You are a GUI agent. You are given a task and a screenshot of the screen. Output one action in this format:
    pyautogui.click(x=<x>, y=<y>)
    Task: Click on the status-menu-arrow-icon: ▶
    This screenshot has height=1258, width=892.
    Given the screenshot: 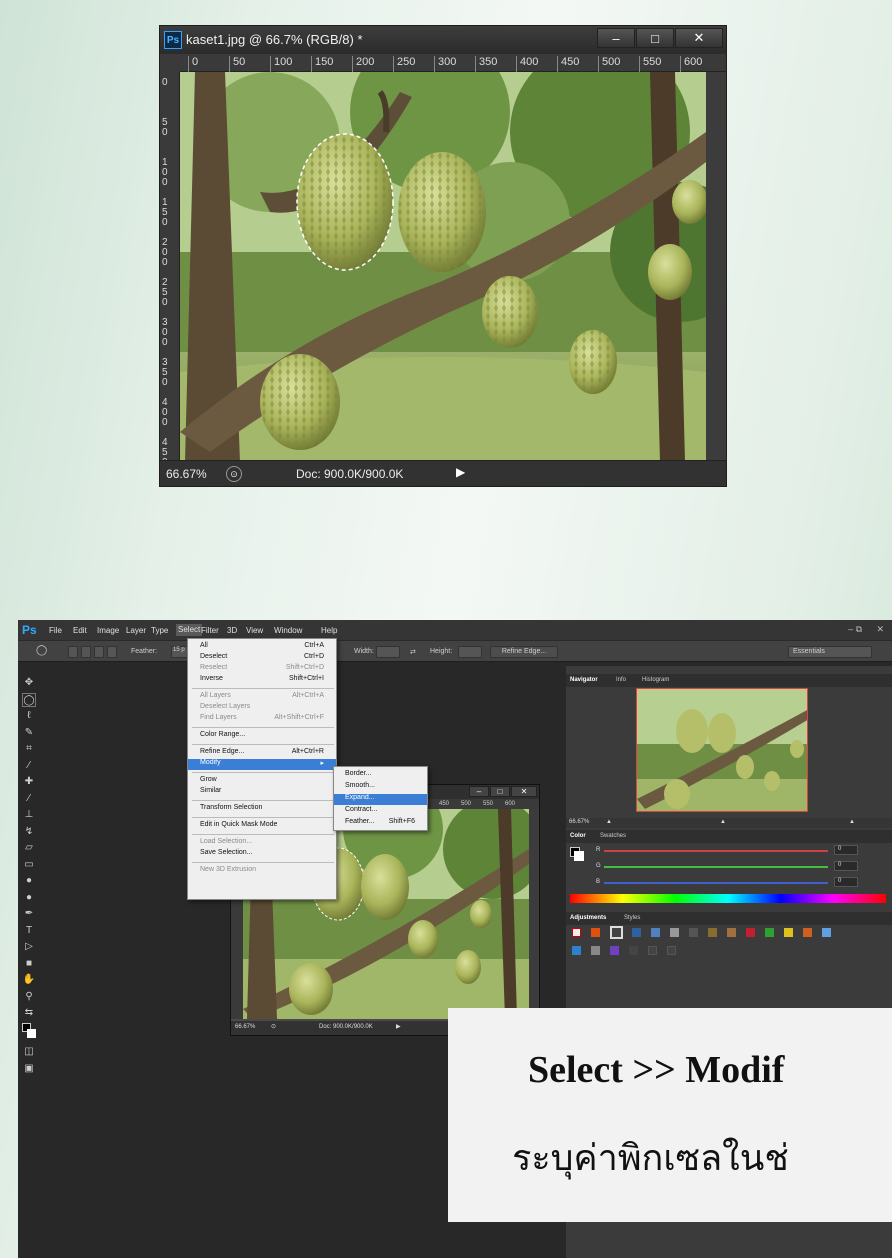 What is the action you would take?
    pyautogui.click(x=460, y=472)
    